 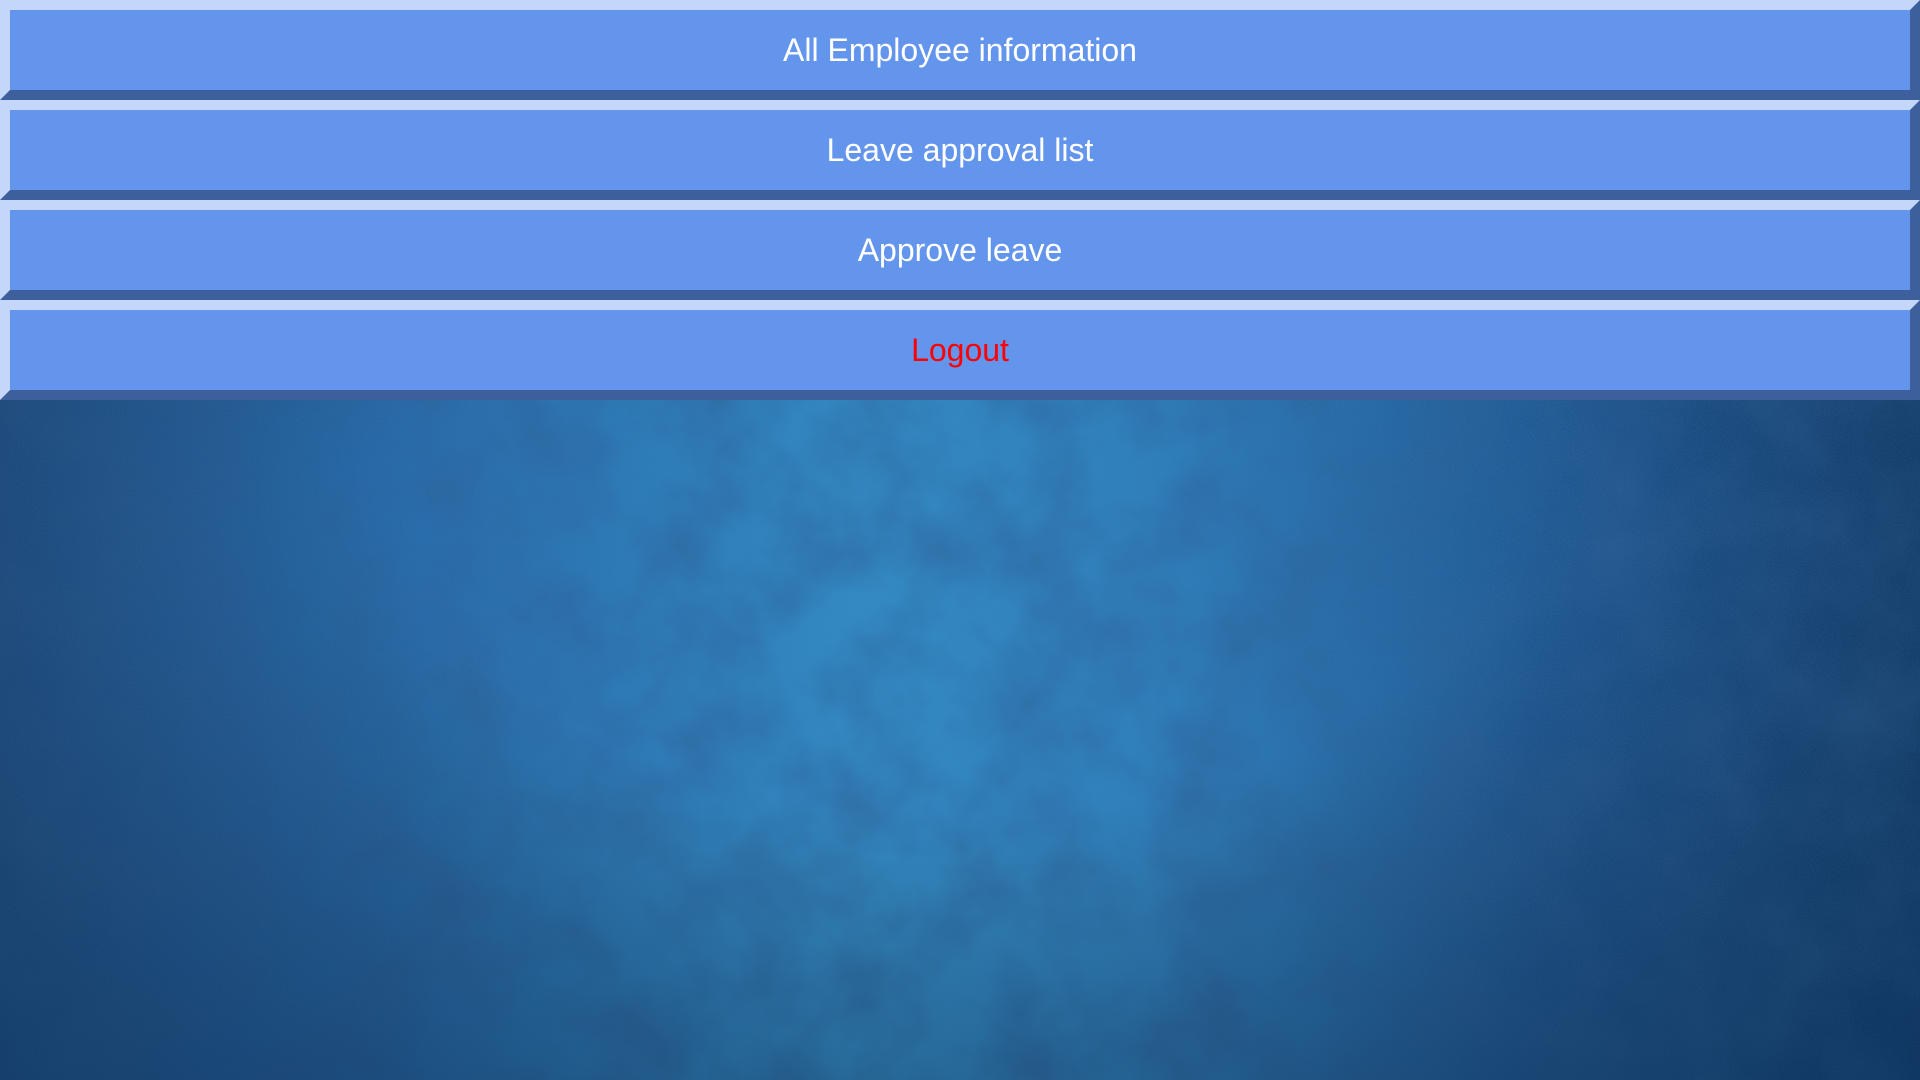 I want to click on all-employee-information-button: All Employee information, so click(x=960, y=50).